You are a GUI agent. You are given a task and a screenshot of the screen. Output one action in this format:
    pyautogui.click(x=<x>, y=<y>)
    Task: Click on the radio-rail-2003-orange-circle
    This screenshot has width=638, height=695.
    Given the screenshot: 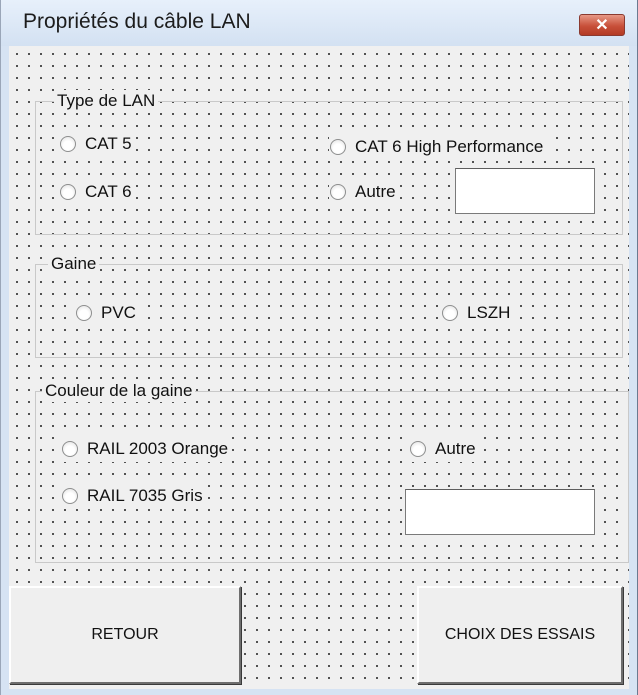 What is the action you would take?
    pyautogui.click(x=70, y=449)
    